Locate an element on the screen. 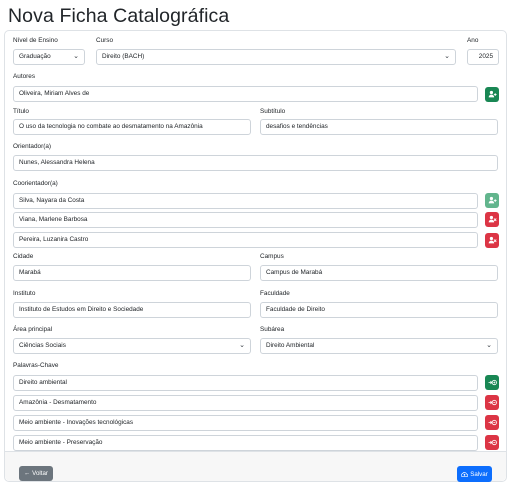 This screenshot has width=512, height=485. curso-label: Curso is located at coordinates (105, 40).